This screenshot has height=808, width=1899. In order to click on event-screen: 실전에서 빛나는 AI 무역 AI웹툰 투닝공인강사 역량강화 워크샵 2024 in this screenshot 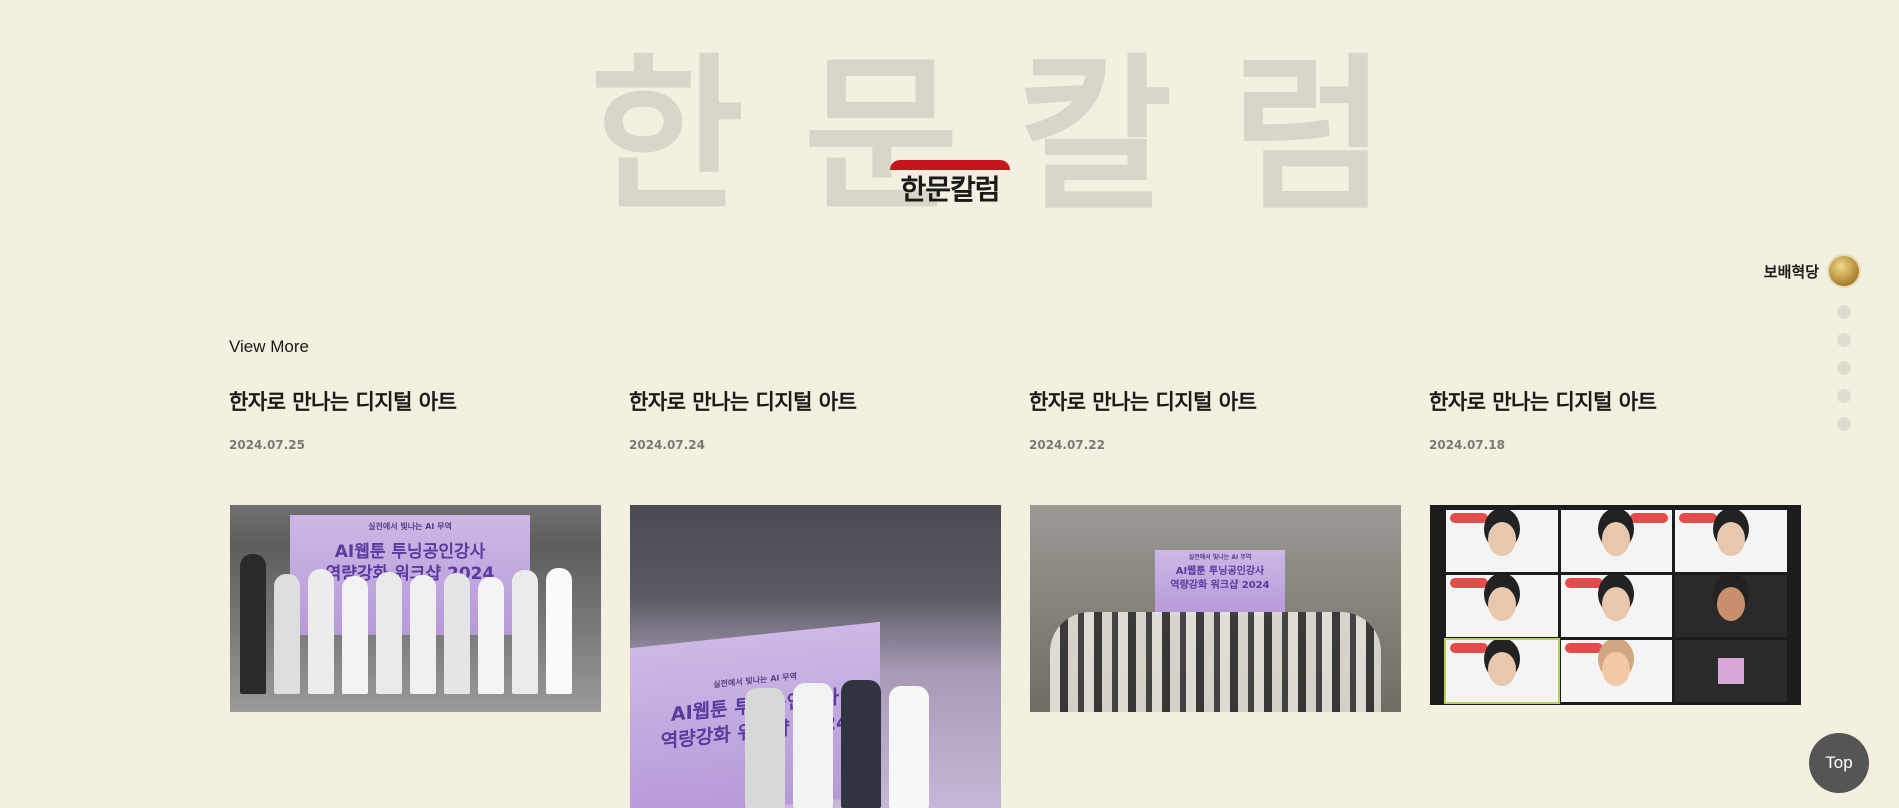, I will do `click(1220, 582)`.